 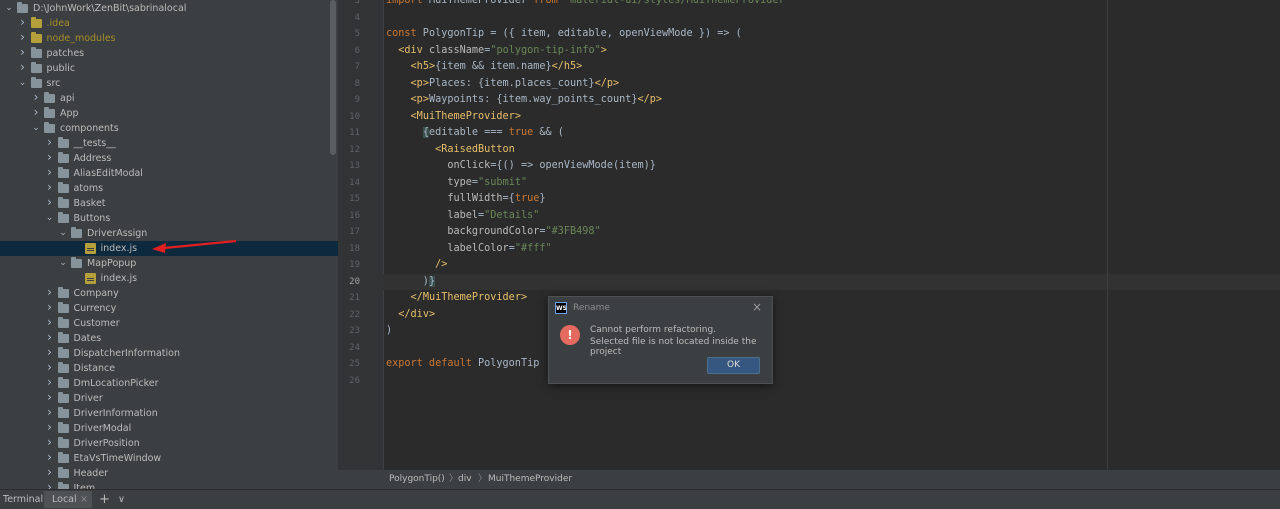 I want to click on code-line: {editable === true && (, so click(x=475, y=133).